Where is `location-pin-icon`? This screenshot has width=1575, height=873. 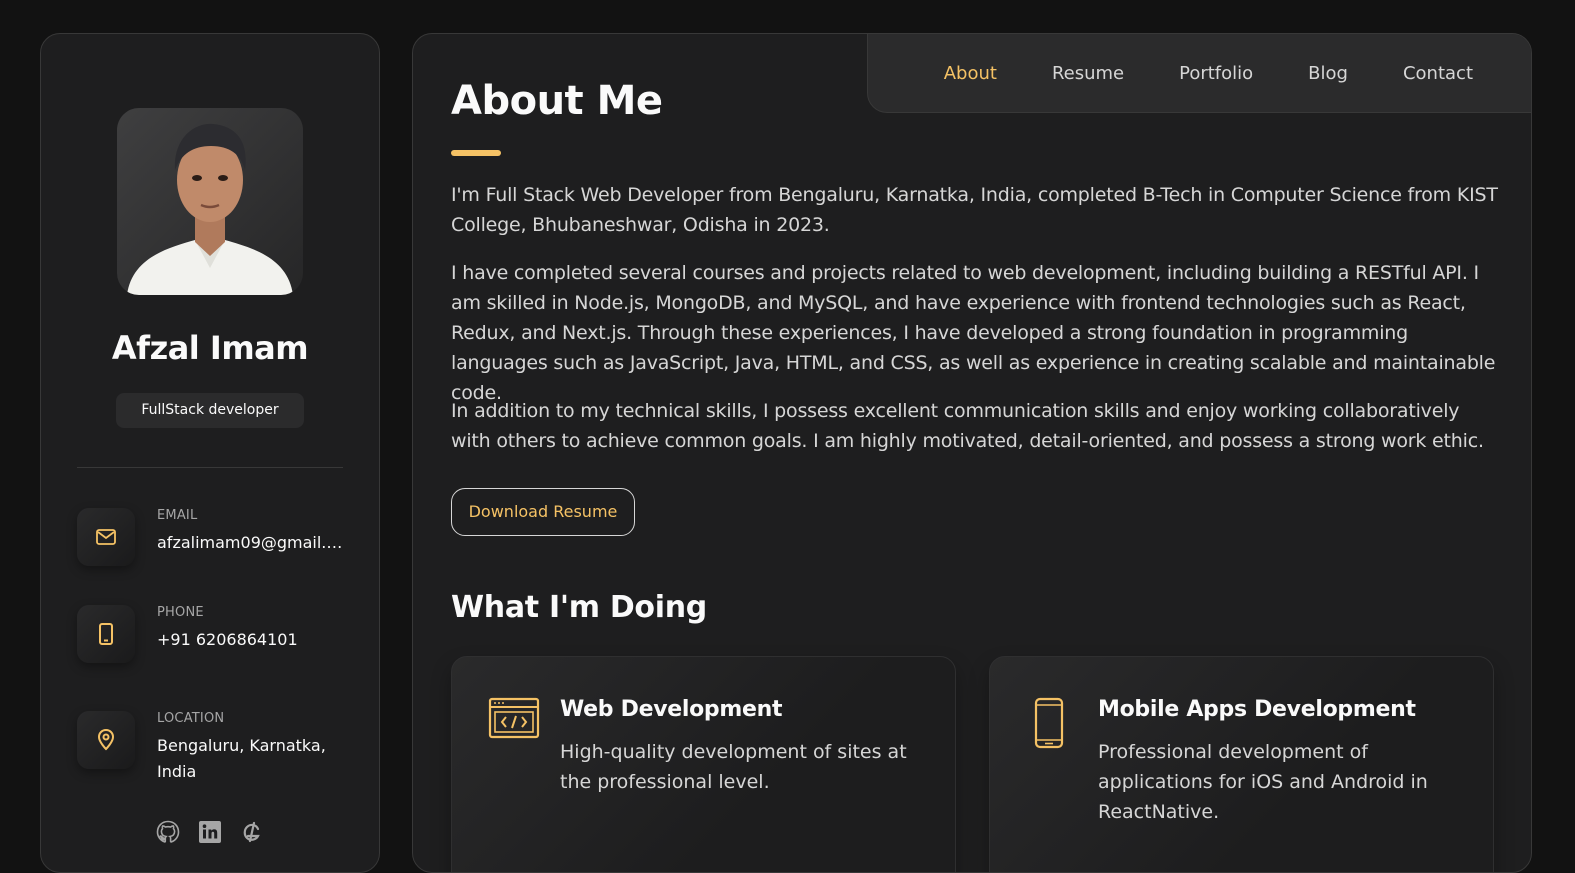 location-pin-icon is located at coordinates (106, 740).